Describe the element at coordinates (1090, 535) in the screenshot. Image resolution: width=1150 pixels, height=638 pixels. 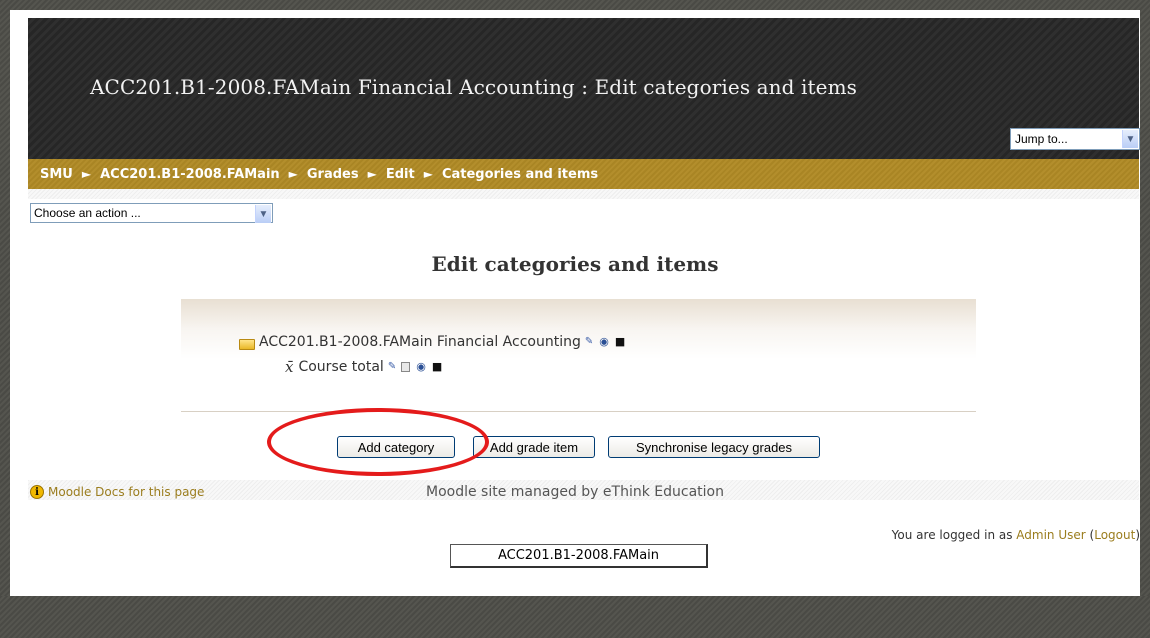
I see `logout-open: (` at that location.